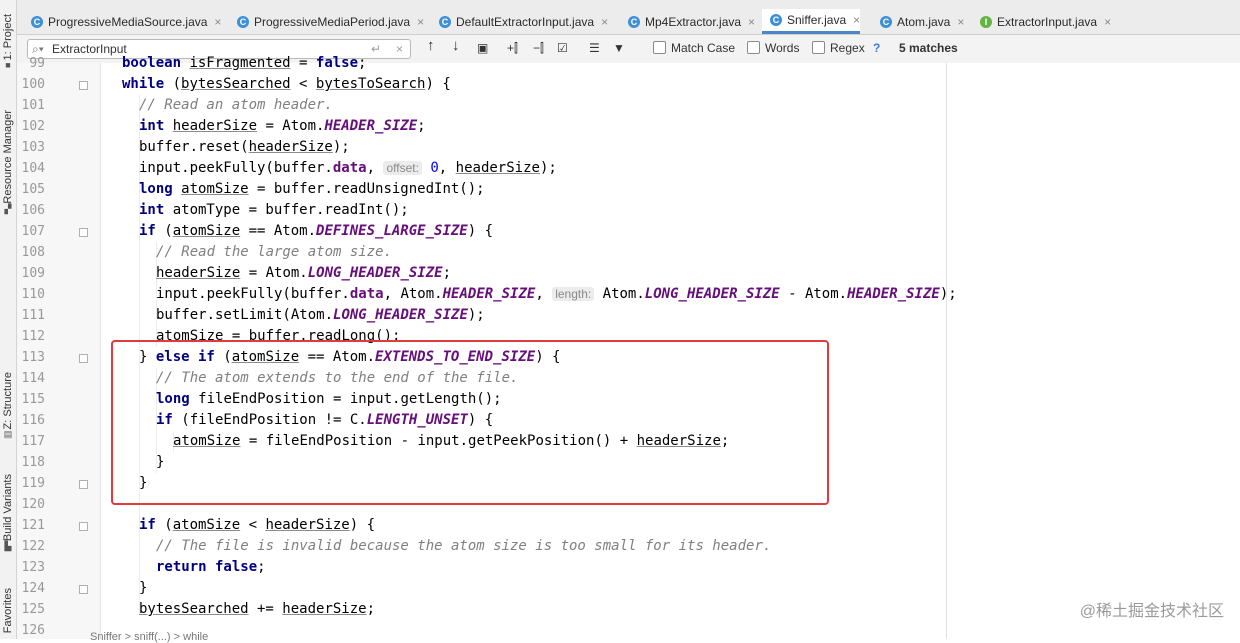 The image size is (1240, 643). Describe the element at coordinates (33, 567) in the screenshot. I see `line-number: 123` at that location.